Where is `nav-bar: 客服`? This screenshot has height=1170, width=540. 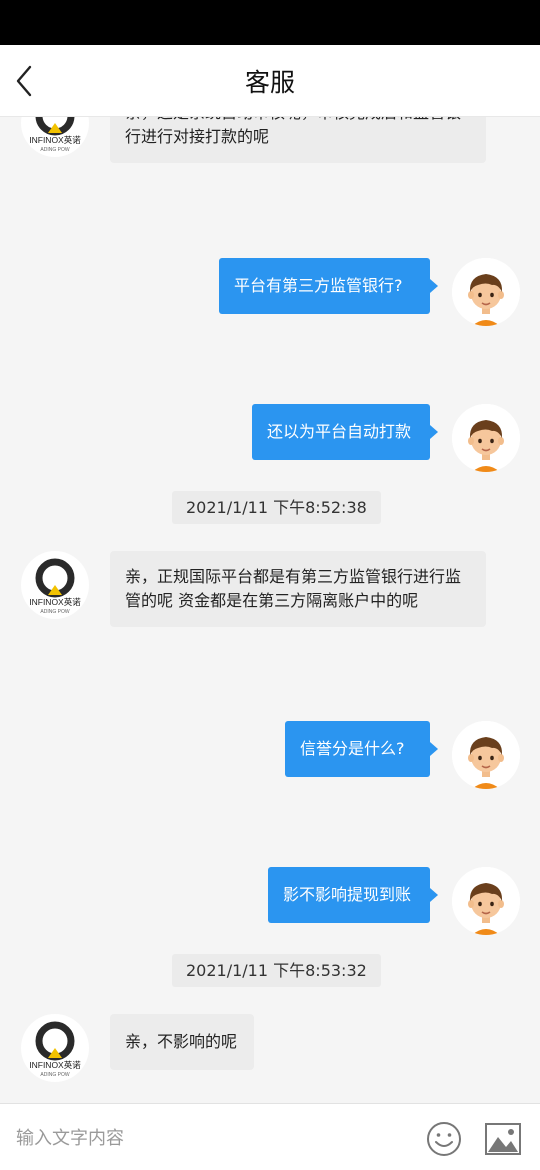
nav-bar: 客服 is located at coordinates (270, 81).